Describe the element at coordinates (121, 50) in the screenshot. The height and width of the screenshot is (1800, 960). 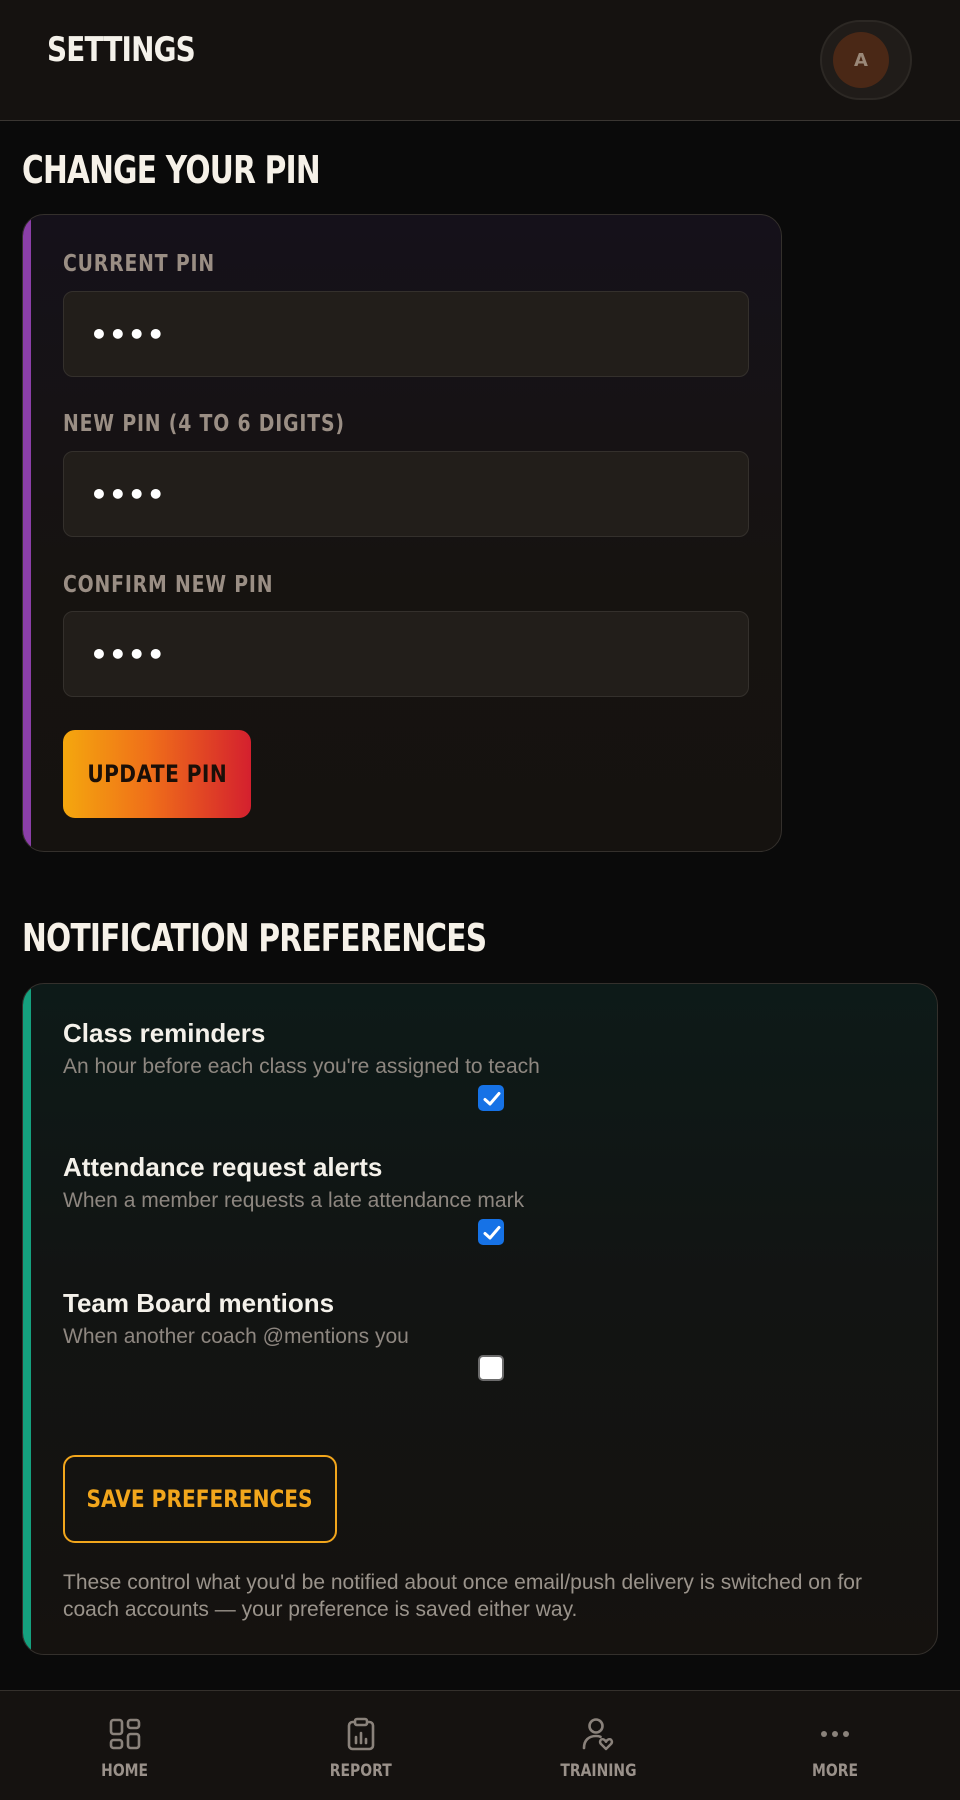
I see `page-title: SETTINGS` at that location.